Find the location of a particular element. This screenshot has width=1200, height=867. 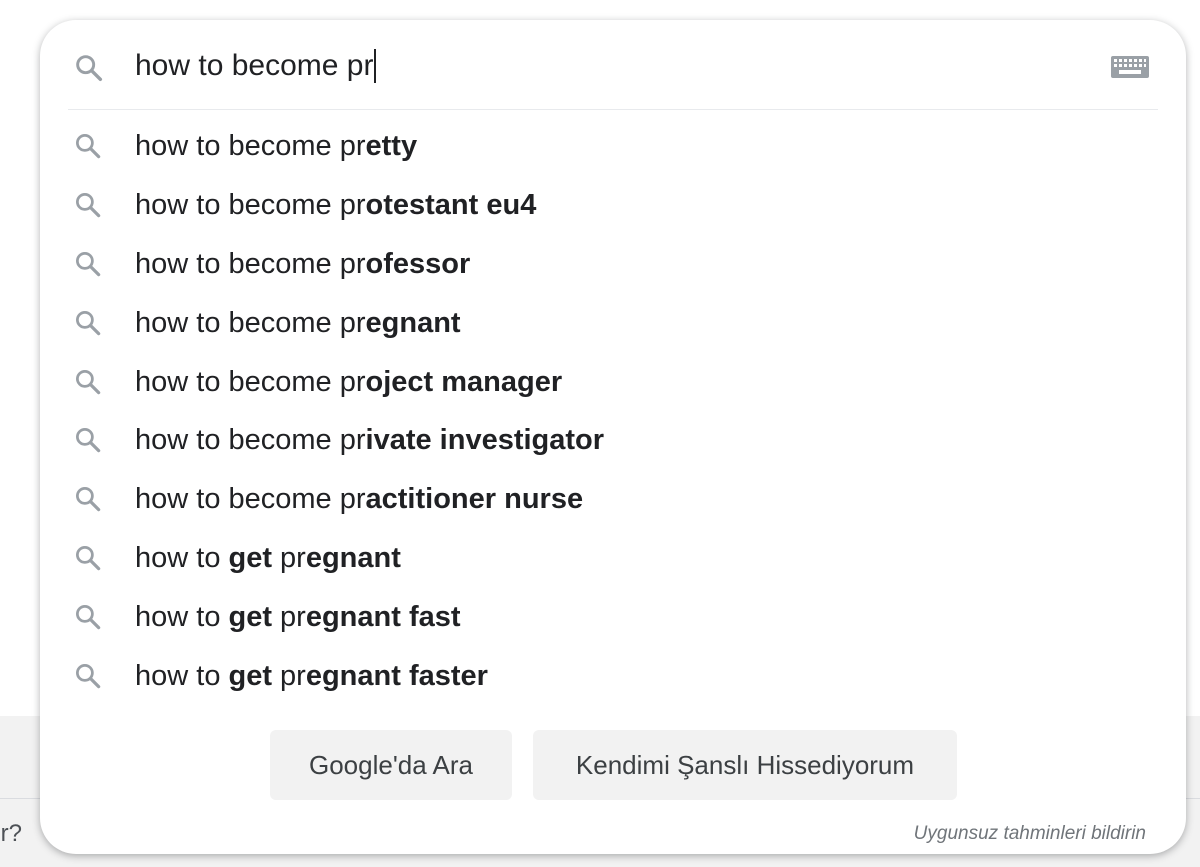

background-partial-text: ır? is located at coordinates (11, 833).